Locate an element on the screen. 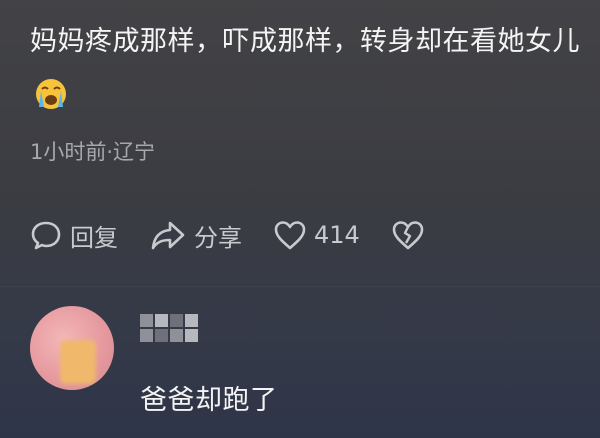 The width and height of the screenshot is (600, 438). dislike-button is located at coordinates (408, 235).